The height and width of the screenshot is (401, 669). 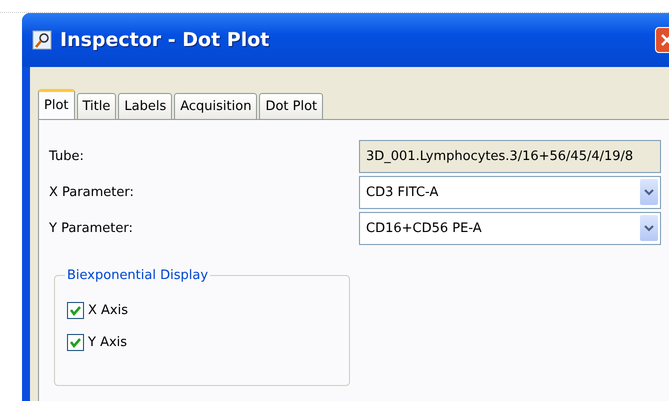 I want to click on checkbox-label: Y Axis, so click(x=108, y=342).